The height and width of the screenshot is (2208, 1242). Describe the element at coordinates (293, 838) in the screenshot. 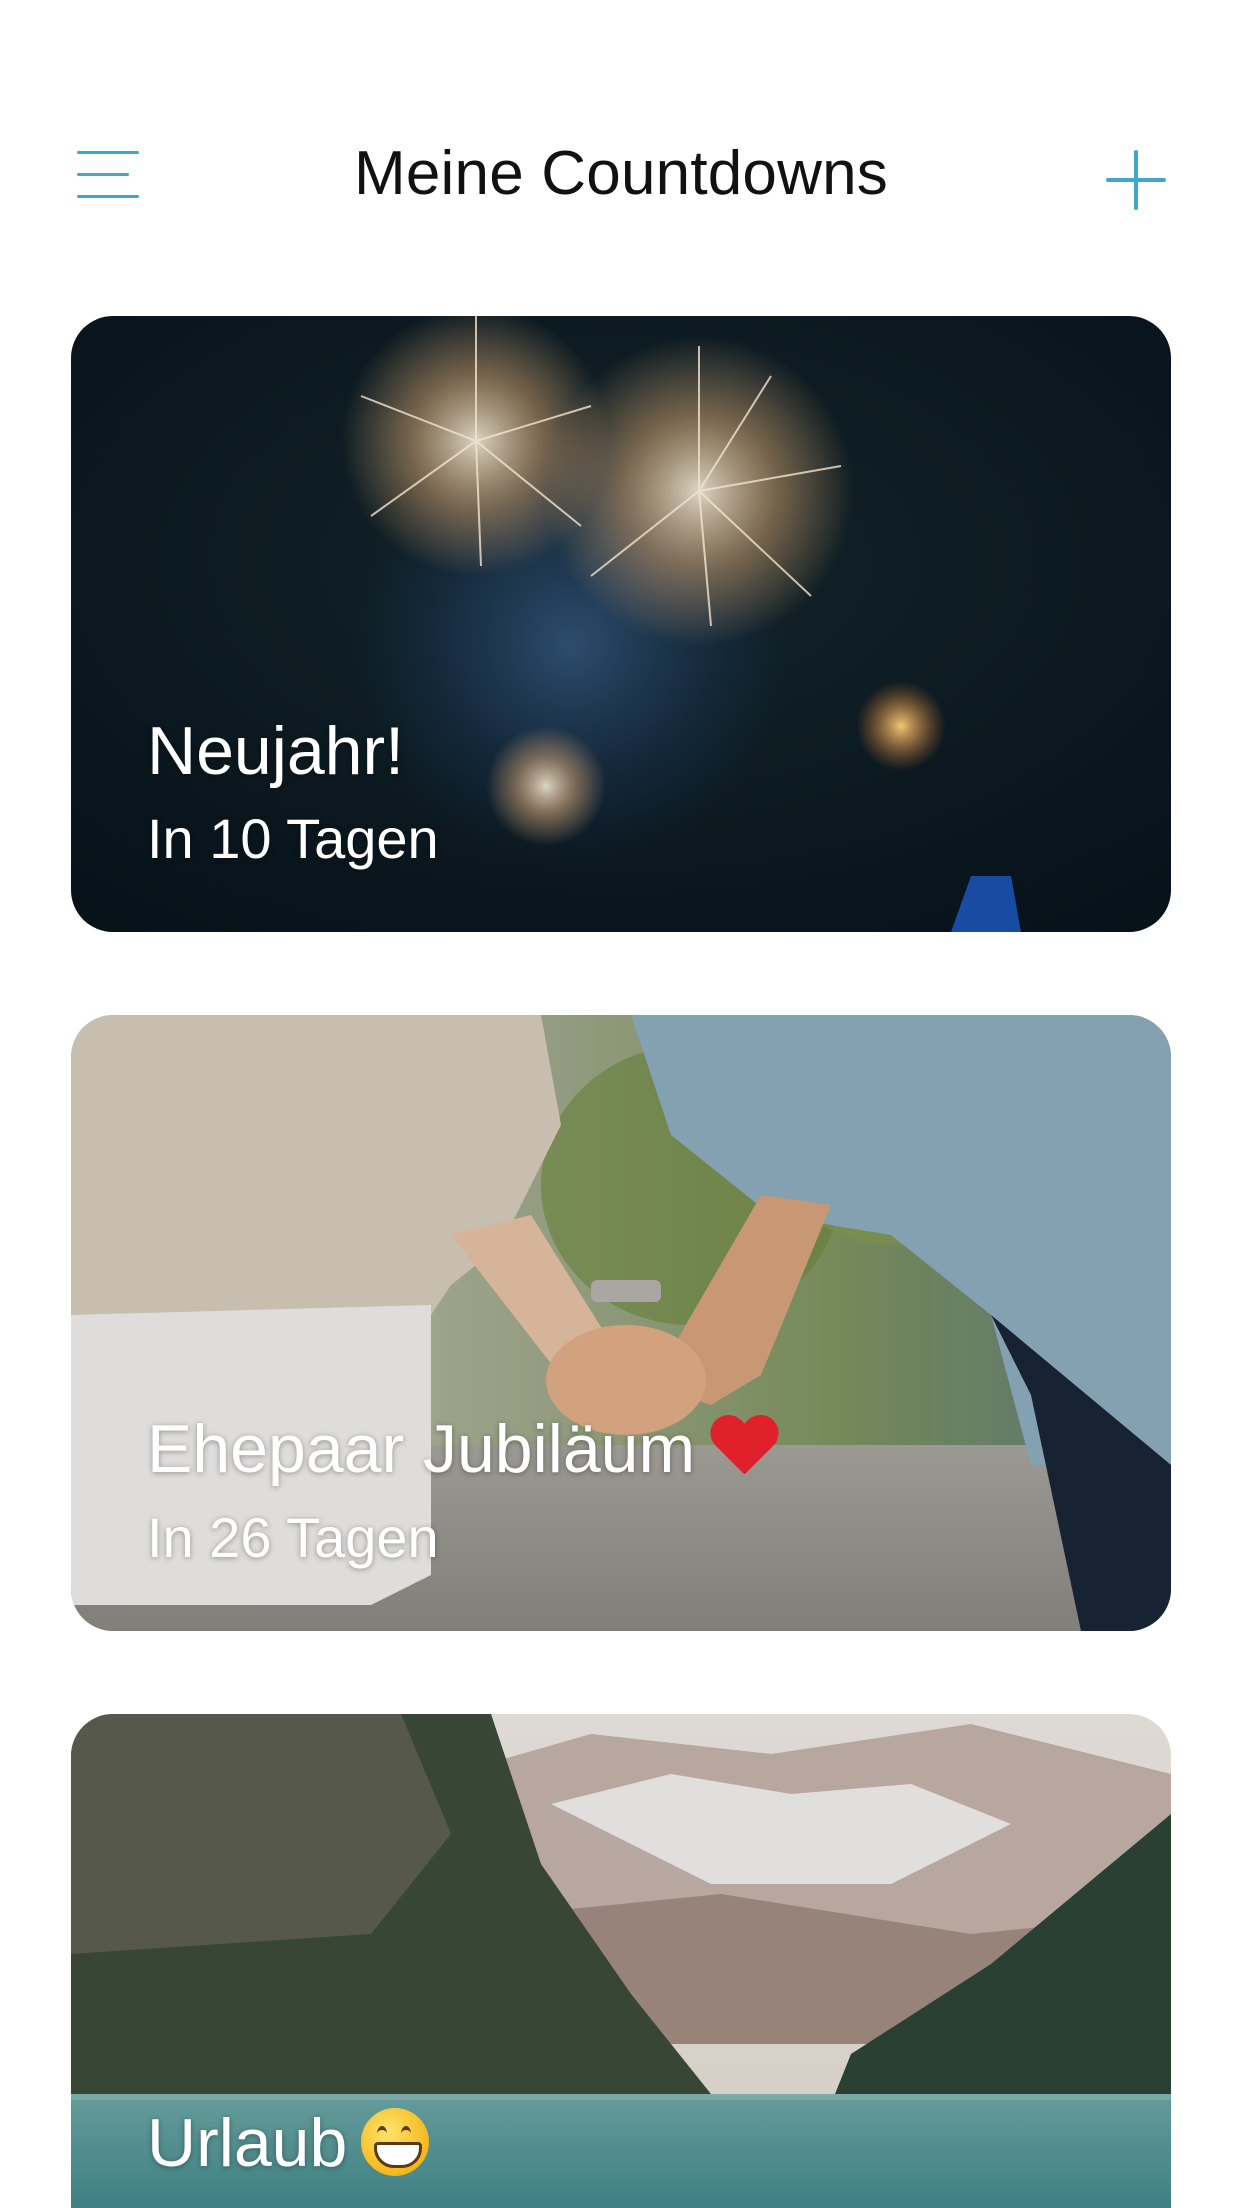

I see `countdown-remaining: In 10 Tagen` at that location.